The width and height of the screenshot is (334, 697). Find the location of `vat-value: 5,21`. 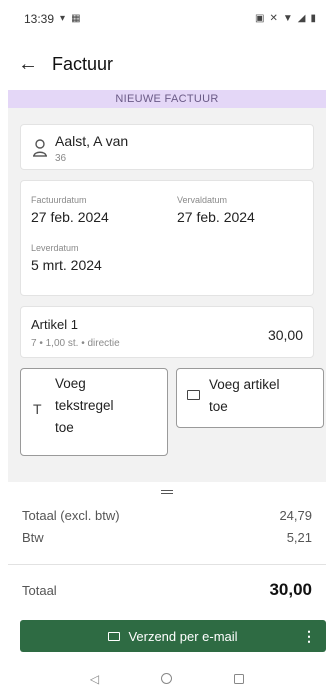

vat-value: 5,21 is located at coordinates (299, 537).